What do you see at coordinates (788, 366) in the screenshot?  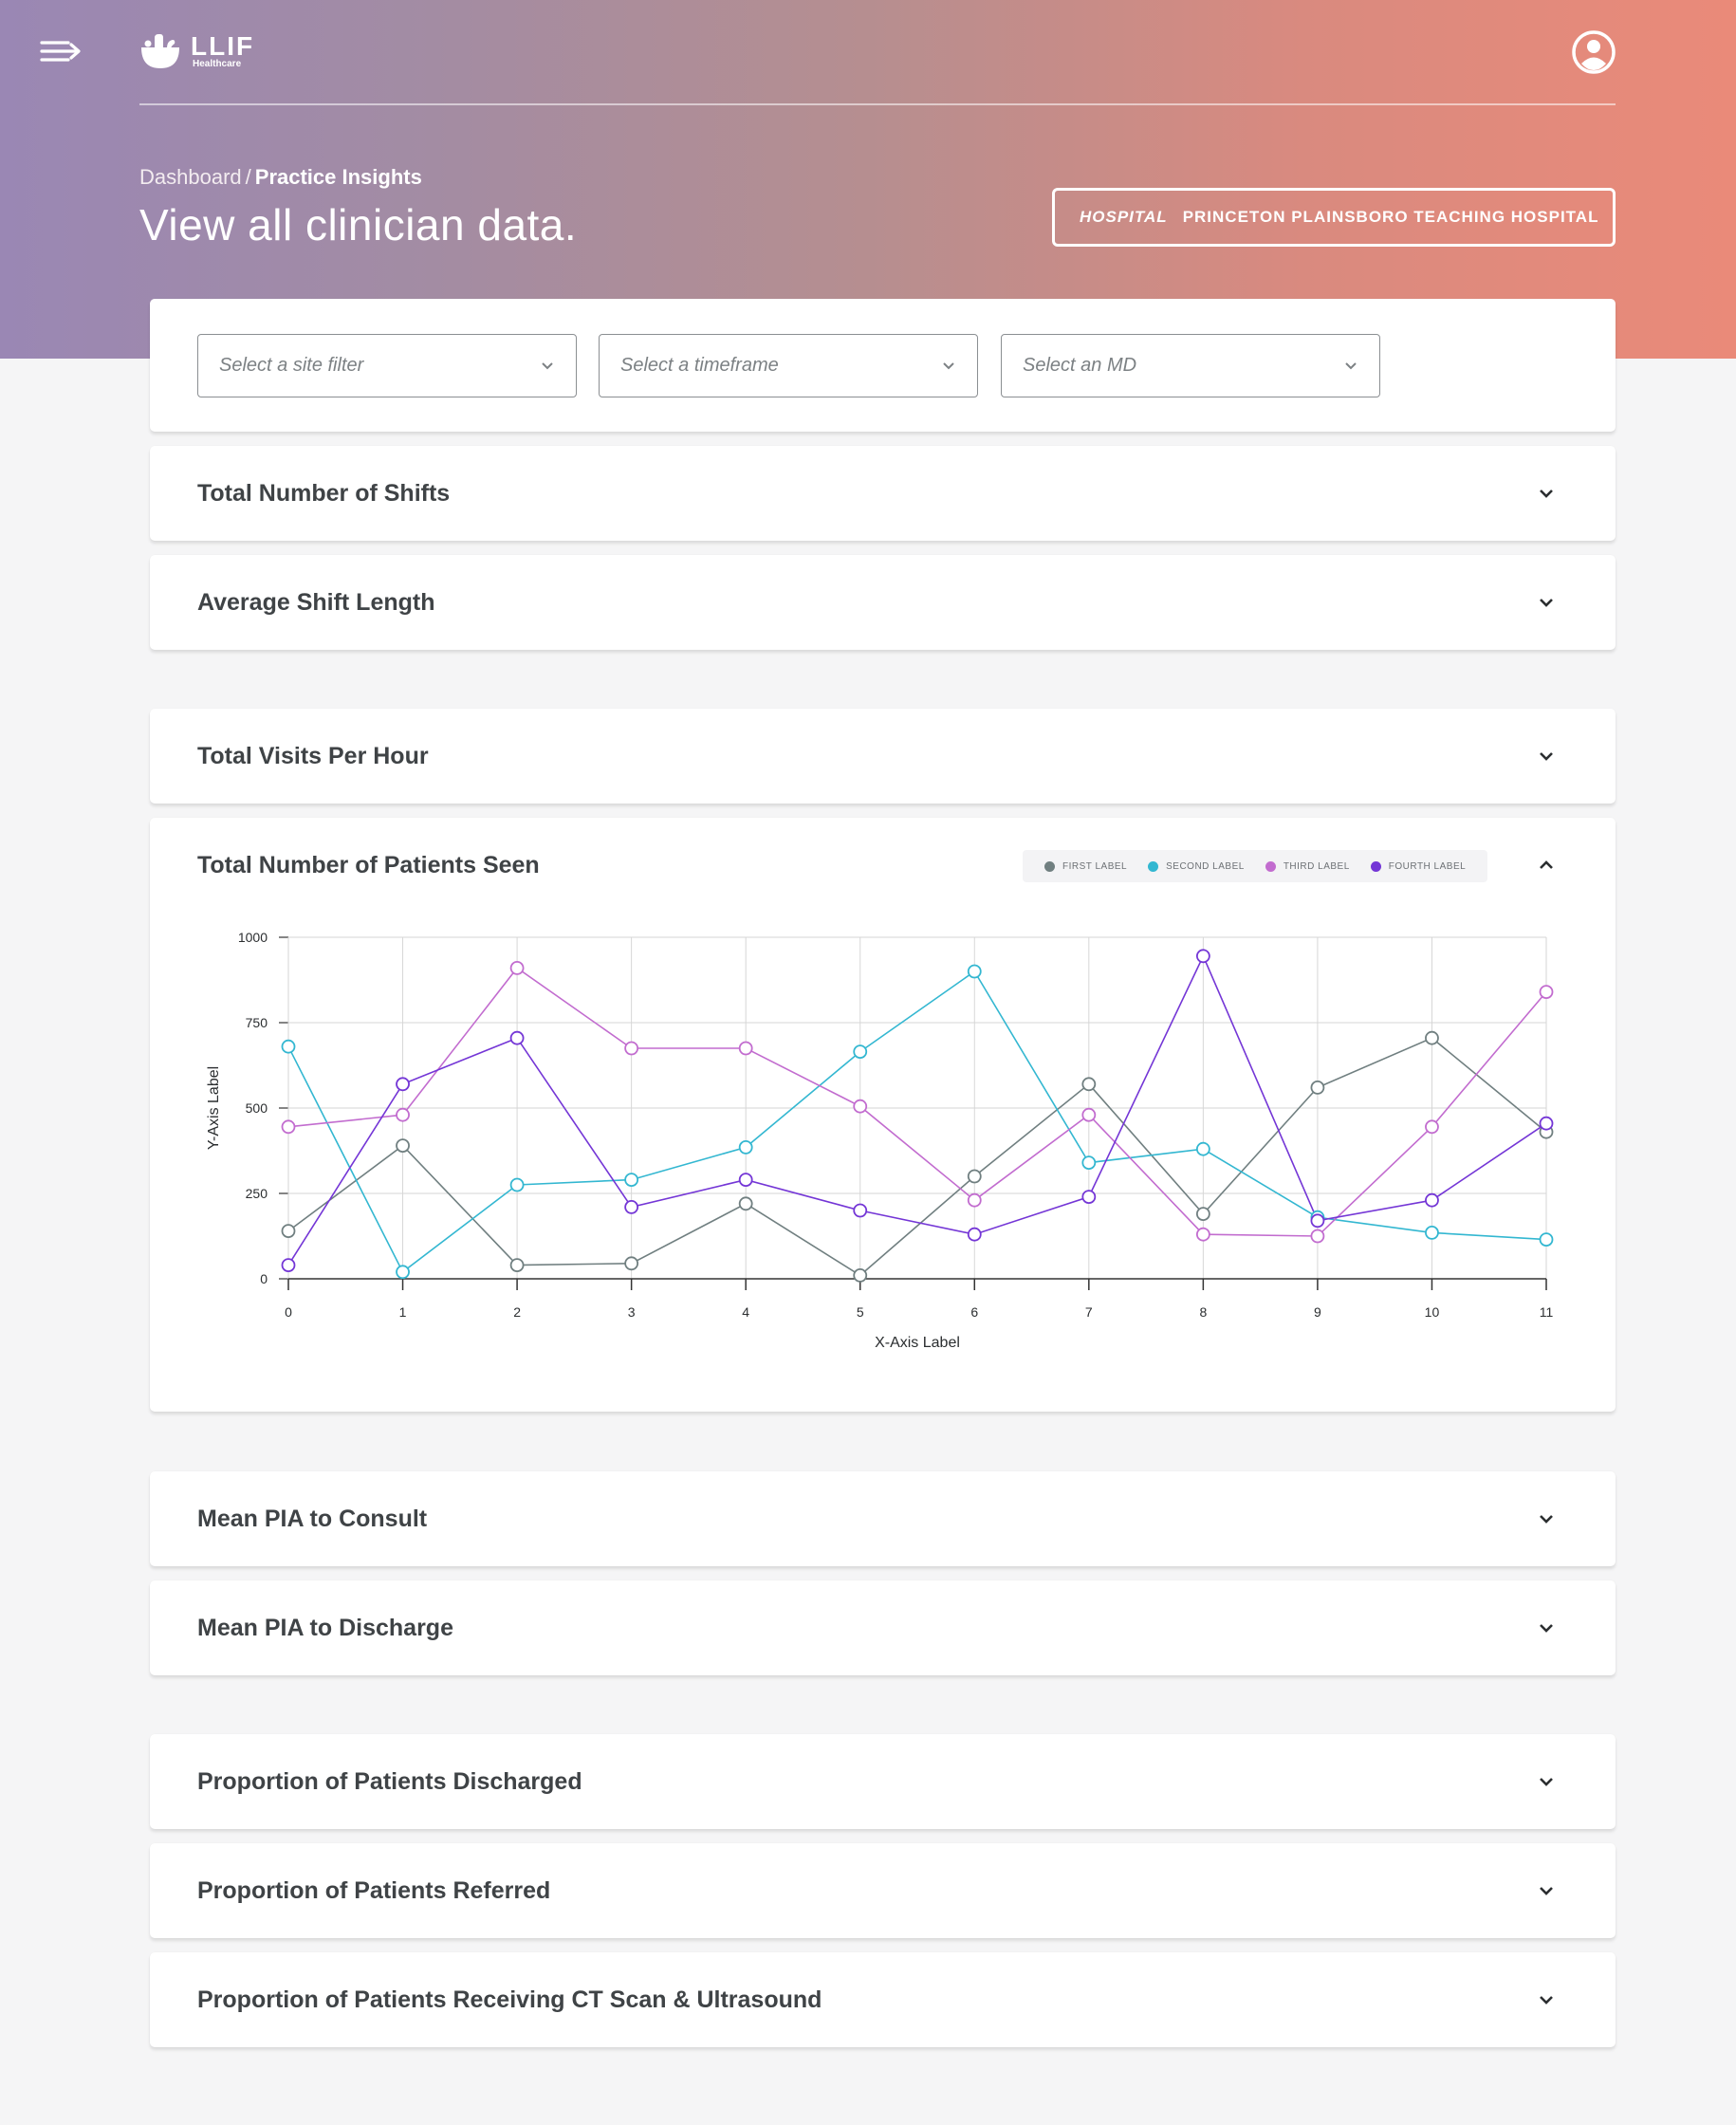 I see `timeframe-select: Select a timeframe` at bounding box center [788, 366].